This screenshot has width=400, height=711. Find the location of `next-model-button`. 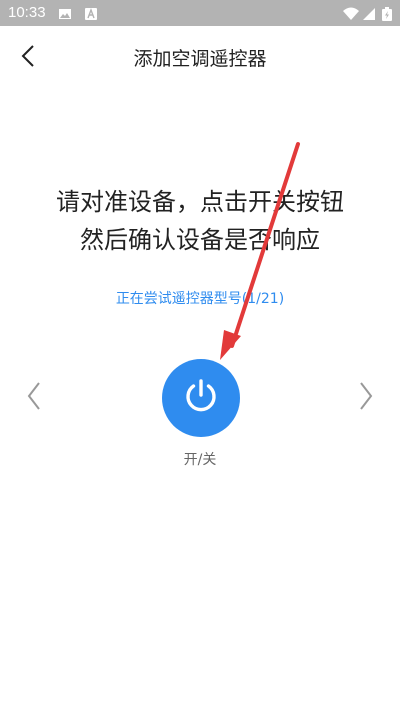

next-model-button is located at coordinates (366, 398).